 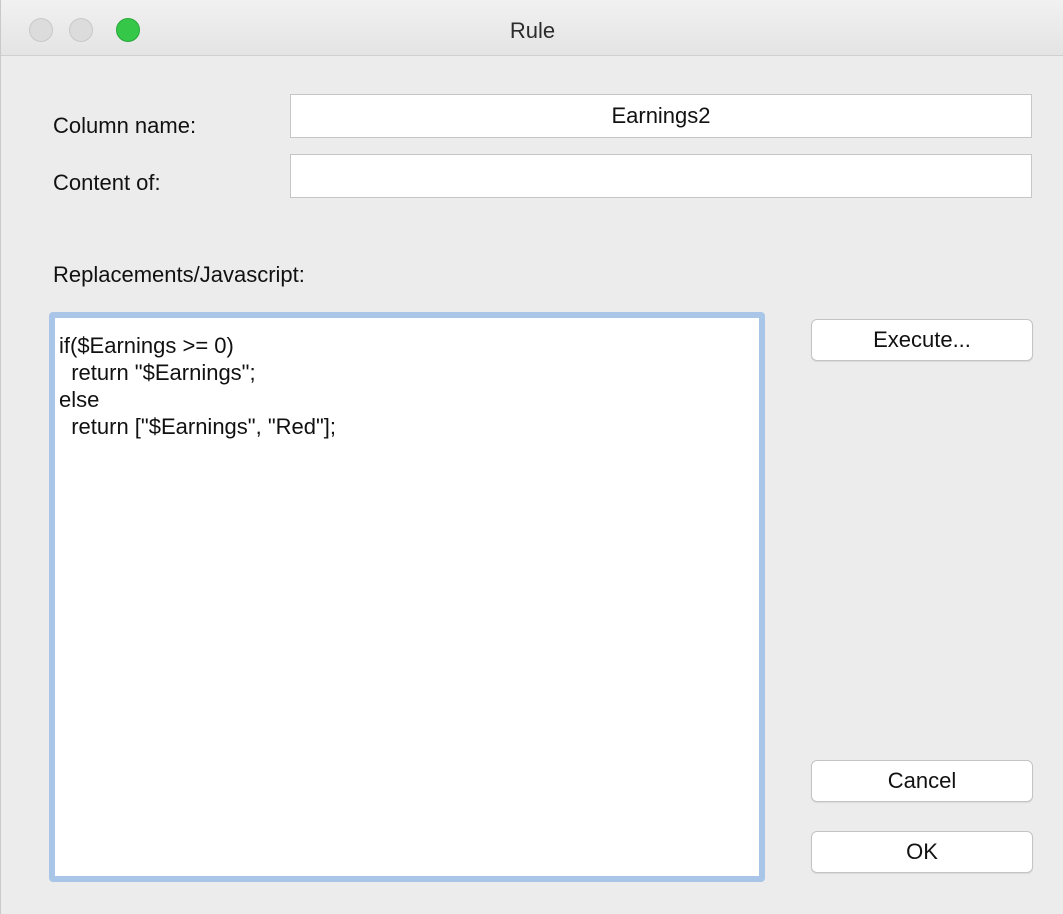 What do you see at coordinates (922, 781) in the screenshot?
I see `cancel-button: Cancel` at bounding box center [922, 781].